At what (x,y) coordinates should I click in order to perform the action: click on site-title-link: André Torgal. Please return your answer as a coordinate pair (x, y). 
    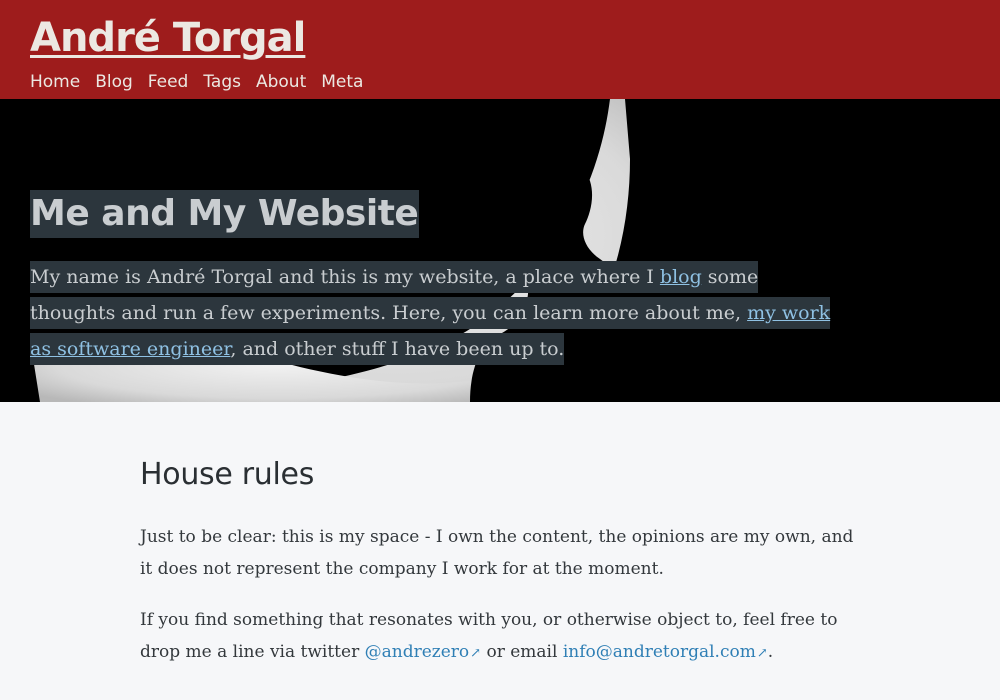
    Looking at the image, I should click on (168, 38).